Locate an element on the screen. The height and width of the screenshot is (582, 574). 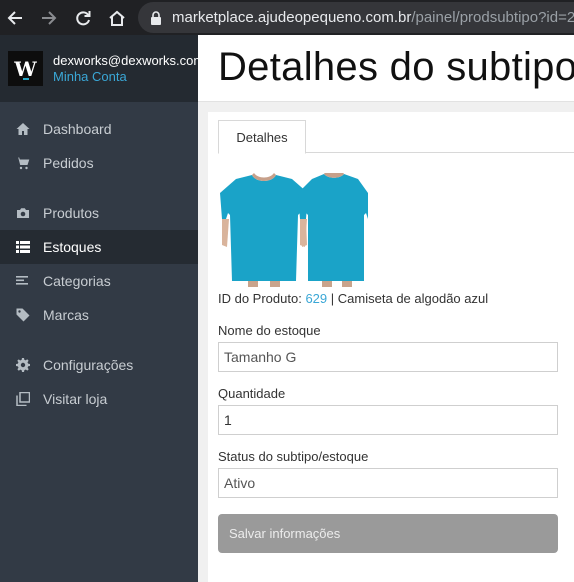
reload-icon is located at coordinates (83, 17).